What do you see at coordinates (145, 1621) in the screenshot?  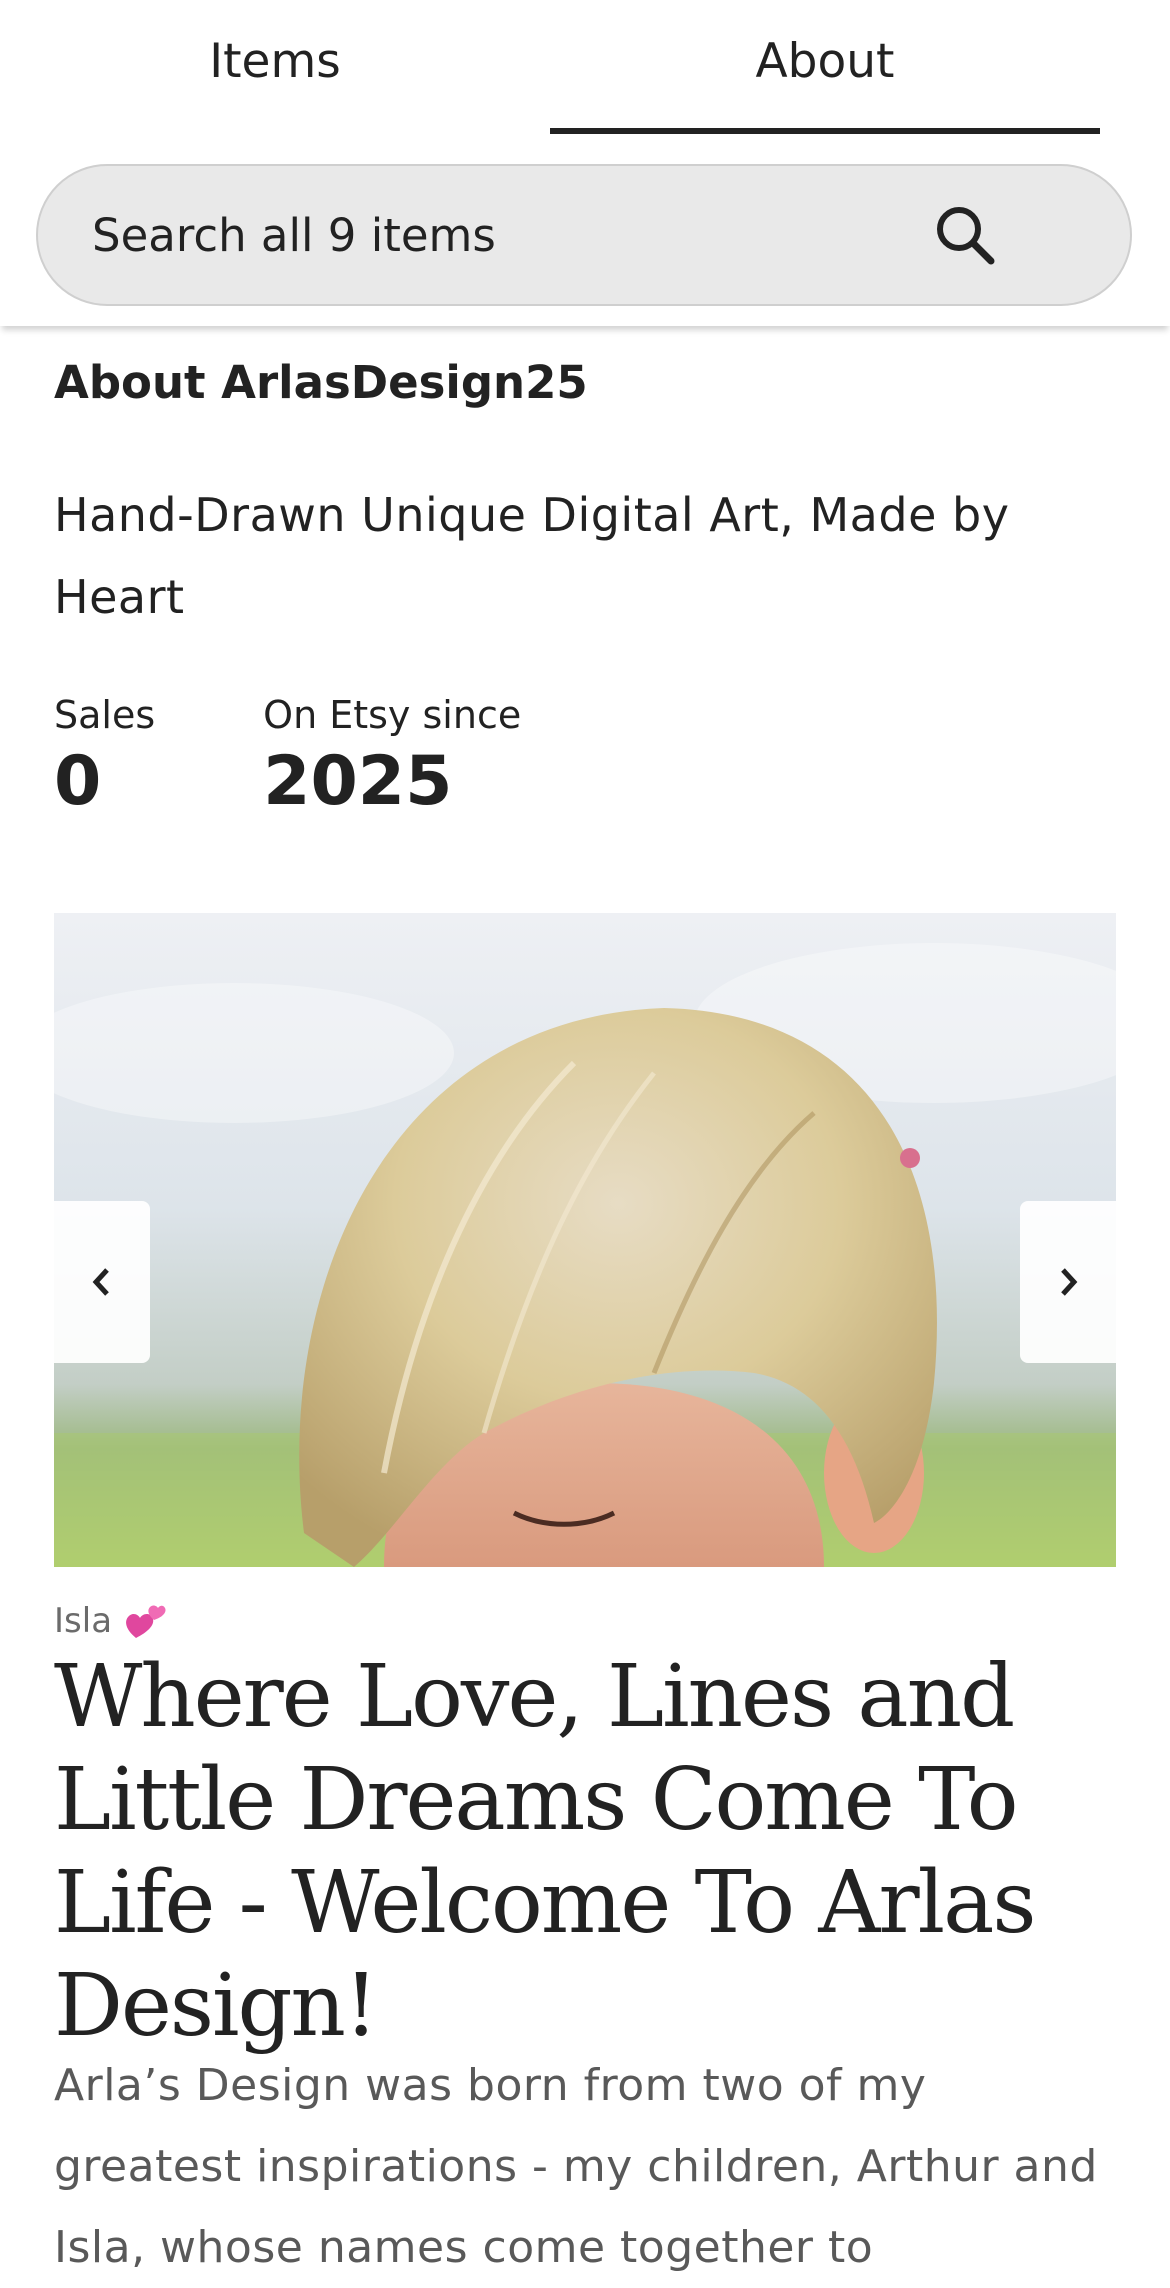 I see `two-hearts-icon` at bounding box center [145, 1621].